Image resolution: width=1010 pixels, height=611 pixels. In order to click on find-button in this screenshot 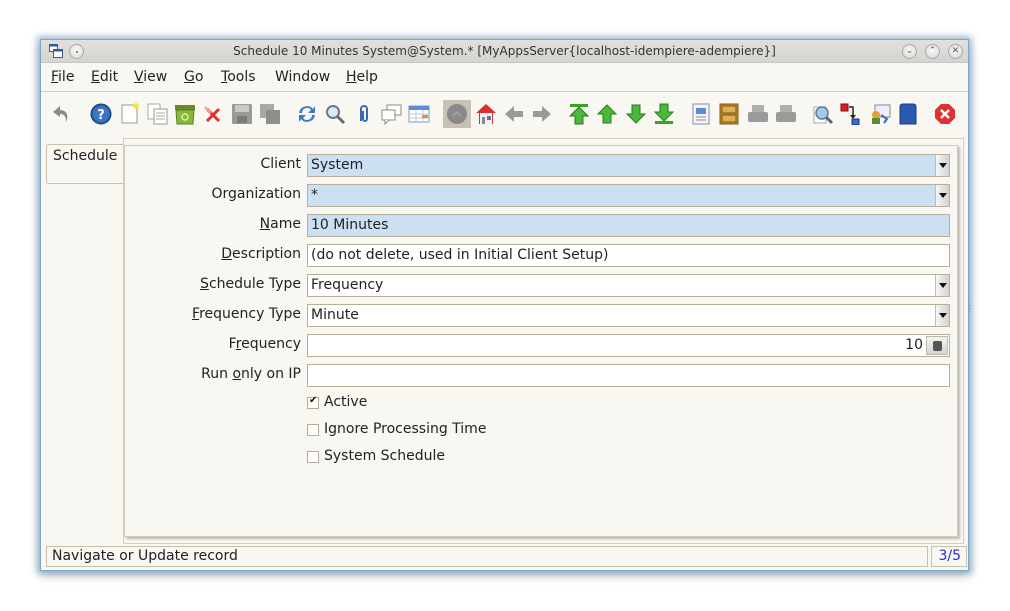, I will do `click(335, 114)`.